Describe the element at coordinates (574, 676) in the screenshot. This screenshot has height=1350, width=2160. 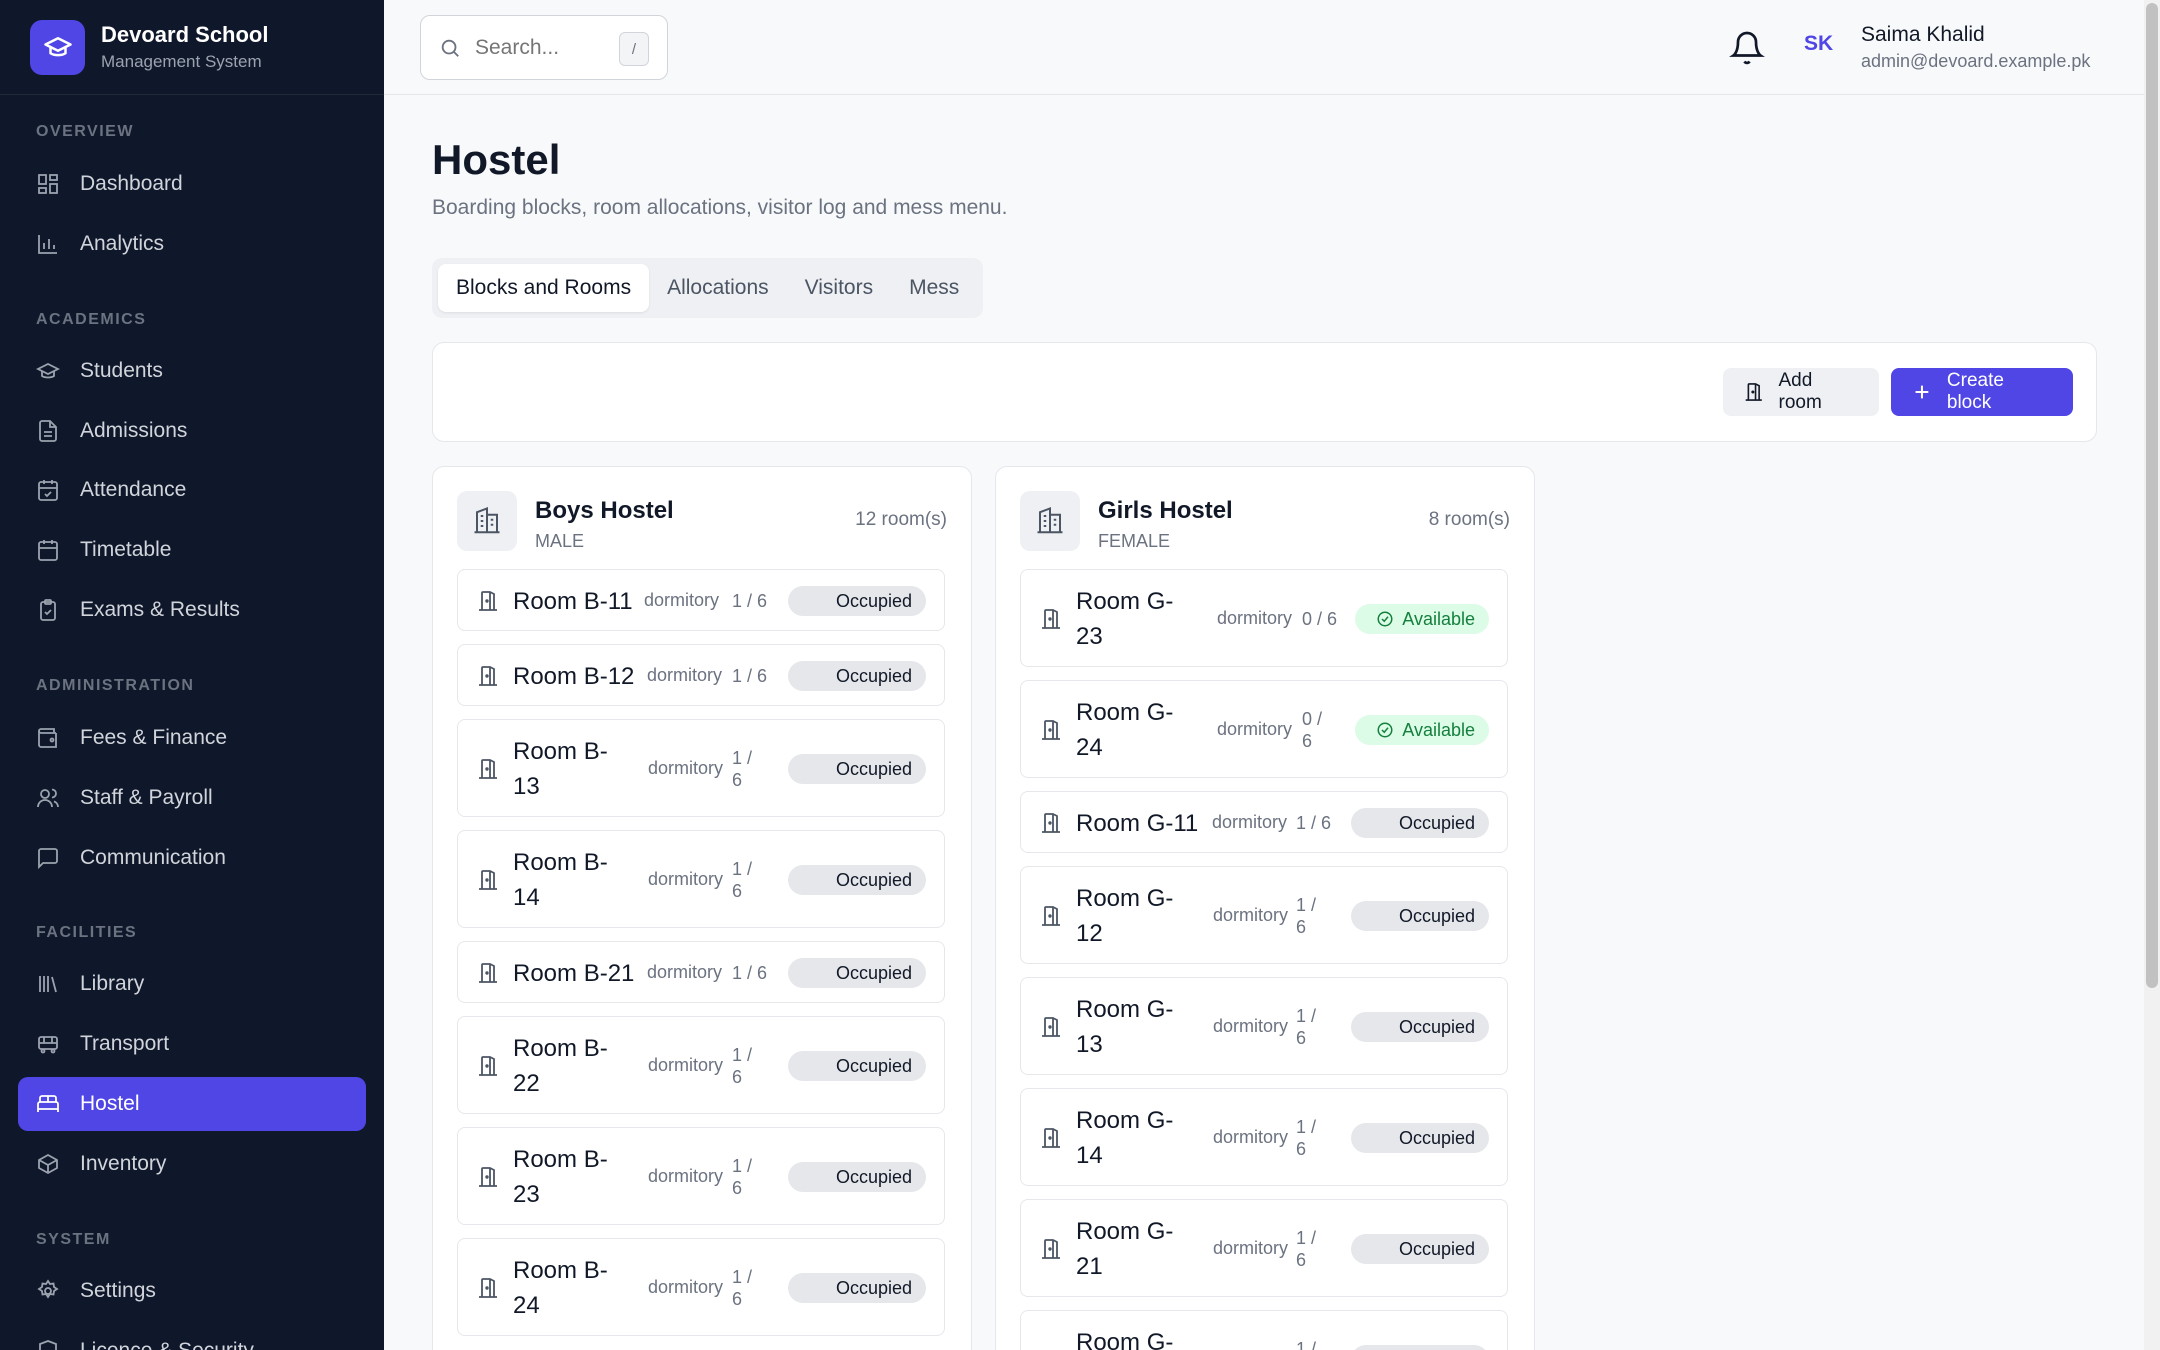
I see `room-name: Room B-12` at that location.